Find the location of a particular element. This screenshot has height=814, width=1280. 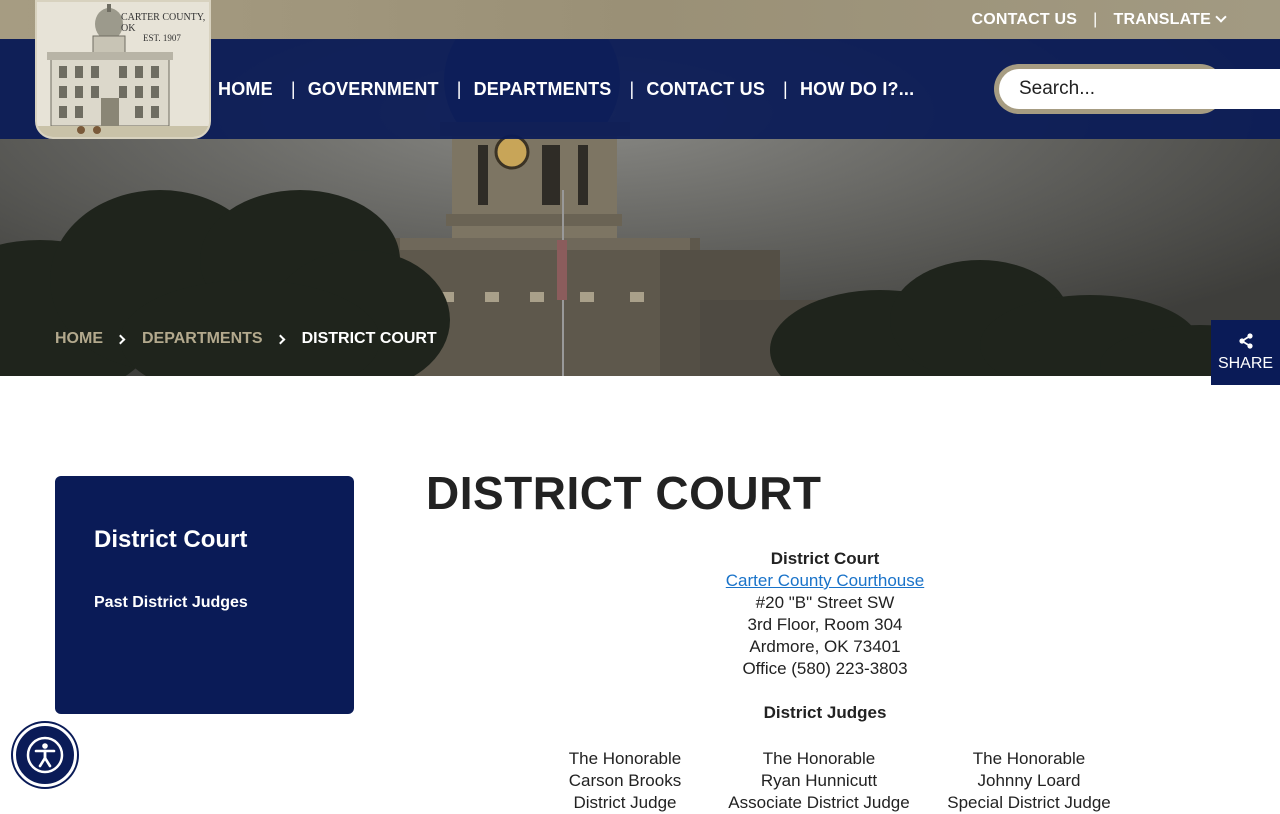

accessibility-icon is located at coordinates (45, 755).